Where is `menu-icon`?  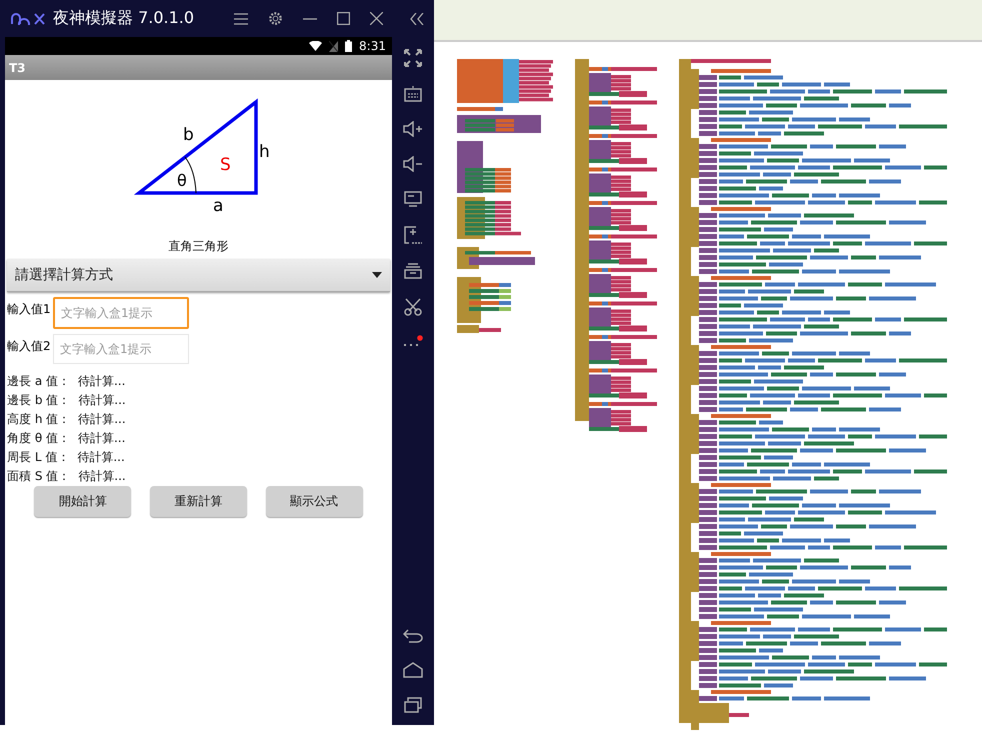
menu-icon is located at coordinates (241, 18).